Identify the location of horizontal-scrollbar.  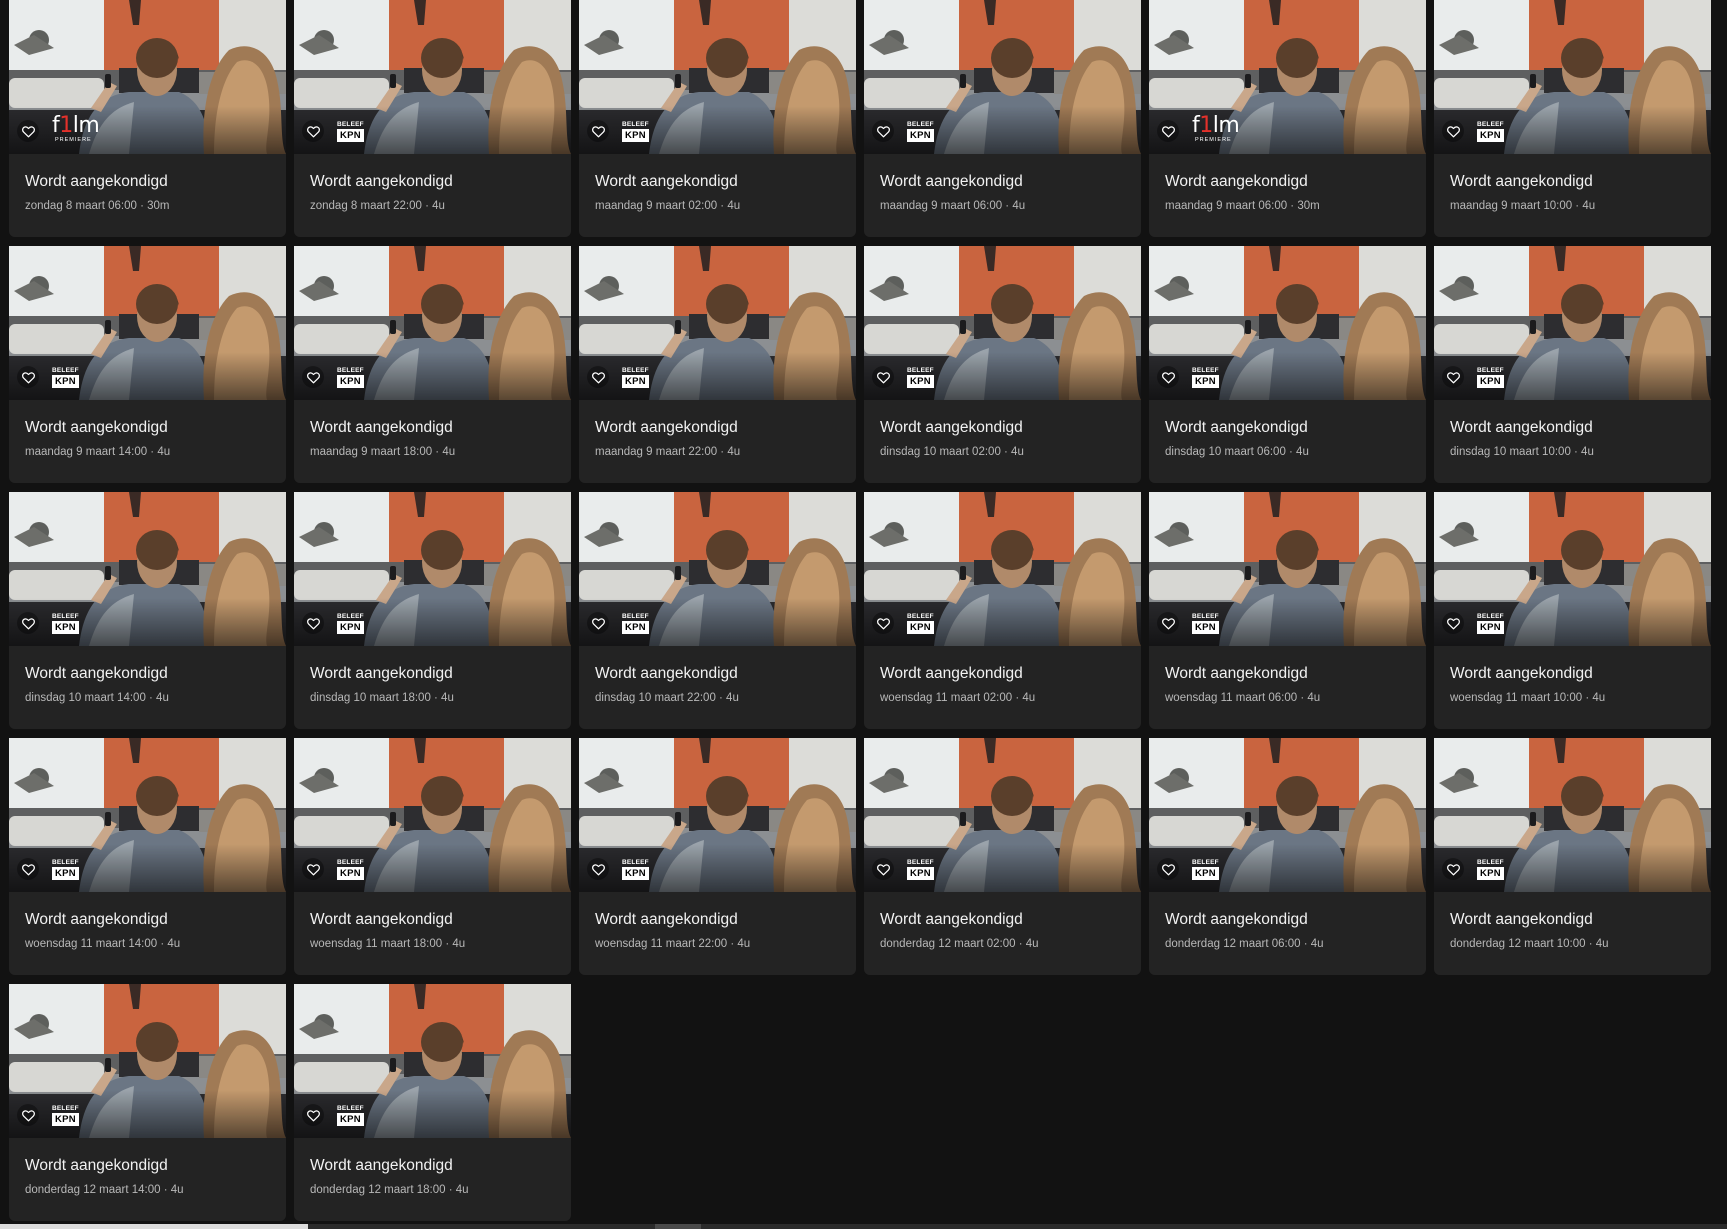
(863, 1226).